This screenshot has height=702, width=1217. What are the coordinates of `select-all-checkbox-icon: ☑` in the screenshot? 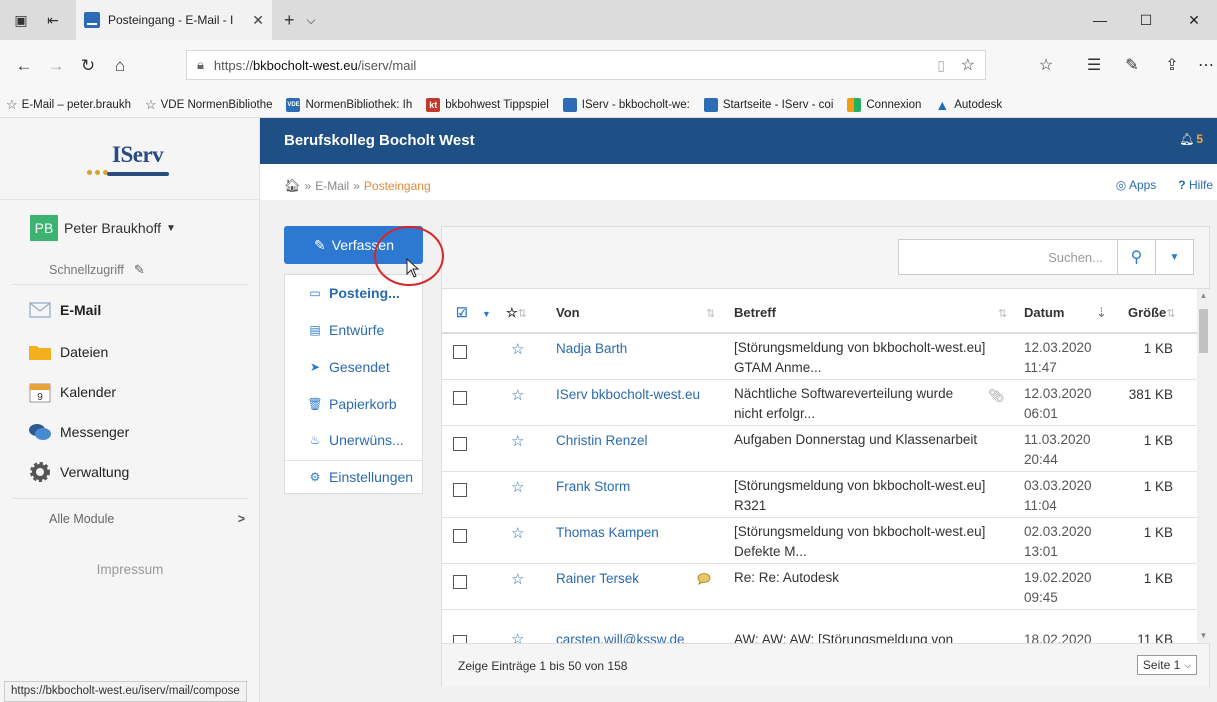 It's located at (462, 313).